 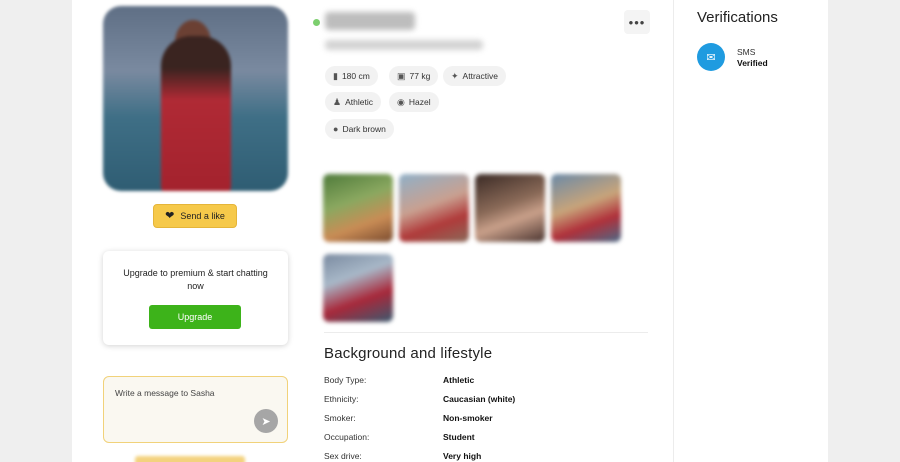 I want to click on profile-name-blurred, so click(x=370, y=21).